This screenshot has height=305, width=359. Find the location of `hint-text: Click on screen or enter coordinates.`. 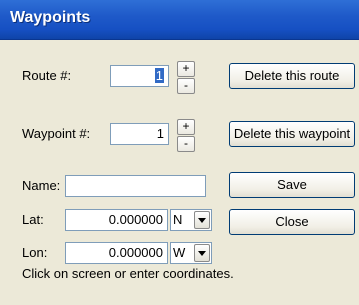

hint-text: Click on screen or enter coordinates. is located at coordinates (128, 273).